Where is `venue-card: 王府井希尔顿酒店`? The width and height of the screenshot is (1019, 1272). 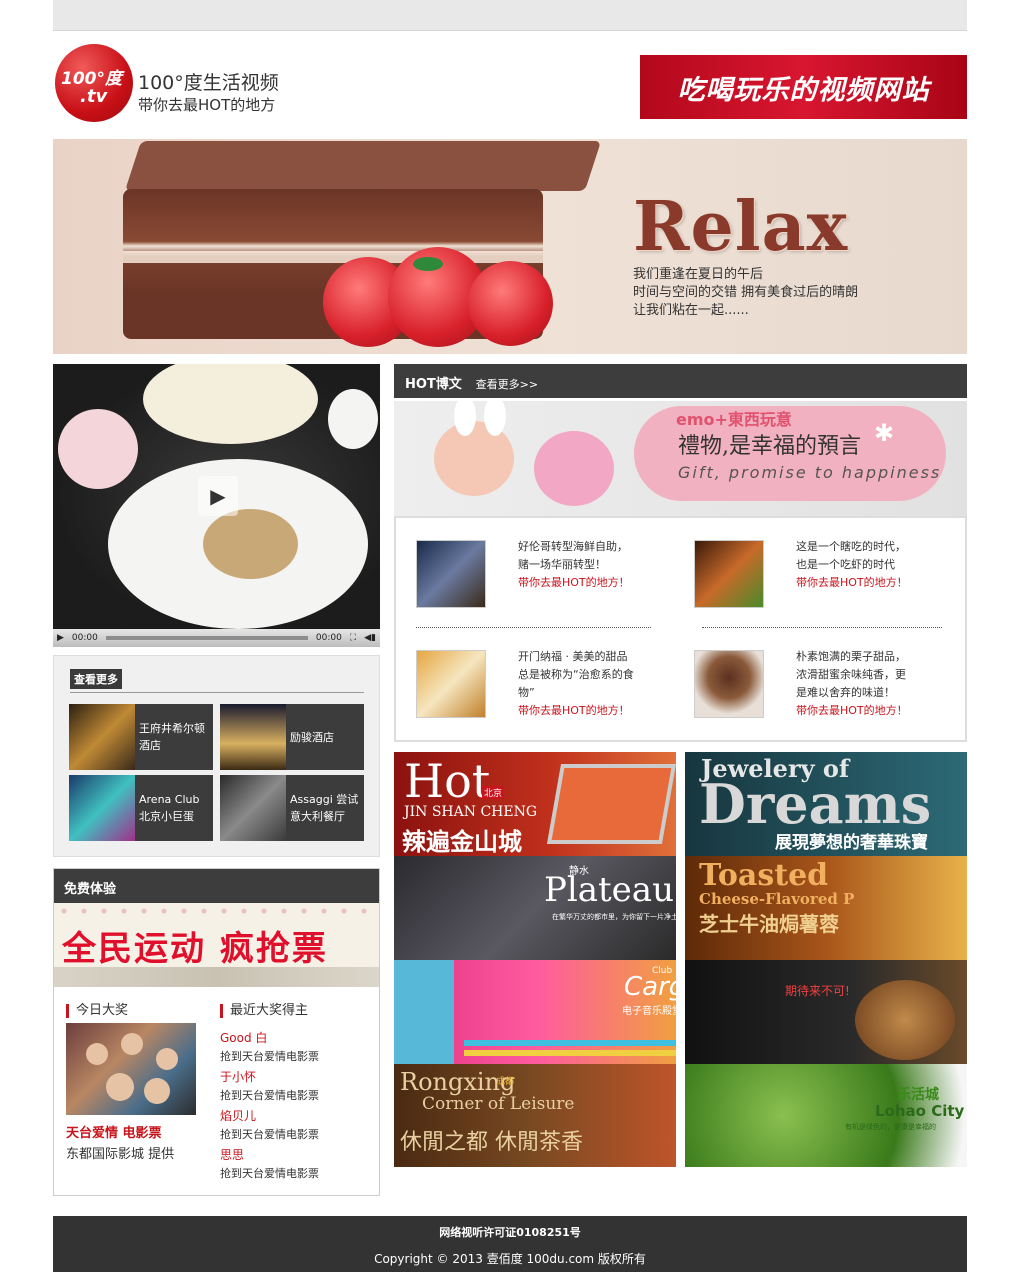
venue-card: 王府井希尔顿酒店 is located at coordinates (141, 737).